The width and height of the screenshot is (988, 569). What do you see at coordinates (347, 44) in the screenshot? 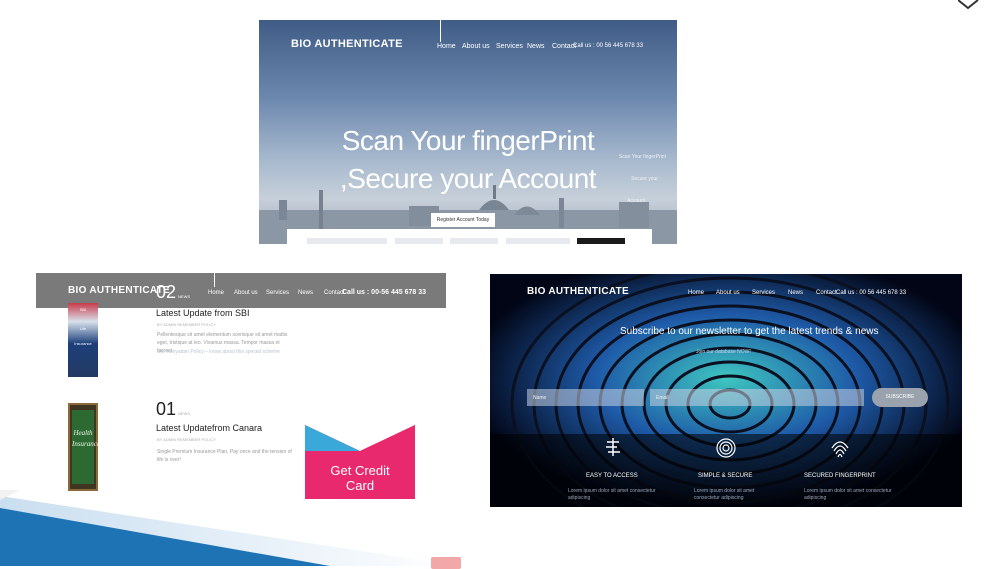
I see `hero-brand: BIO AUTHENTICATE` at bounding box center [347, 44].